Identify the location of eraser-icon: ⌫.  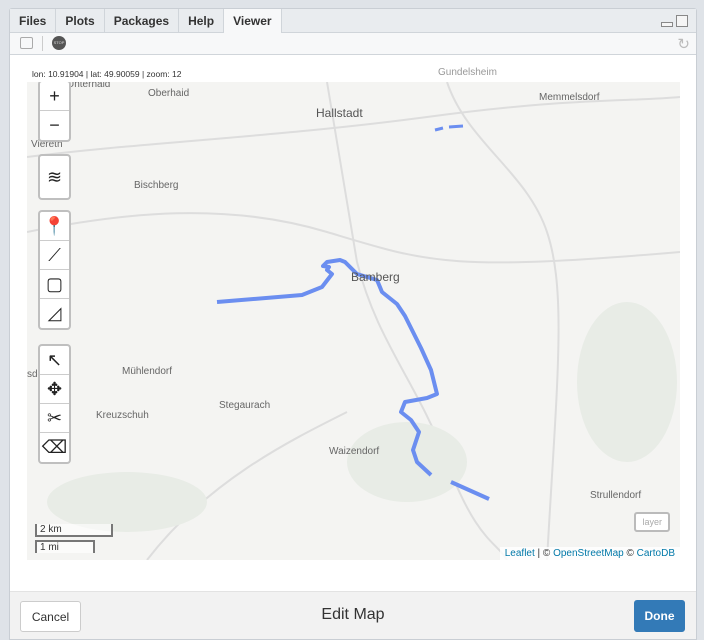
(54, 447).